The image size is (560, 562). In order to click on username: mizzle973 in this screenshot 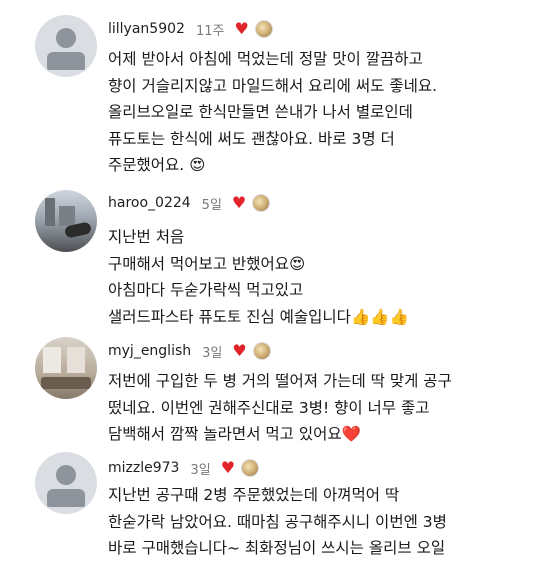, I will do `click(143, 468)`.